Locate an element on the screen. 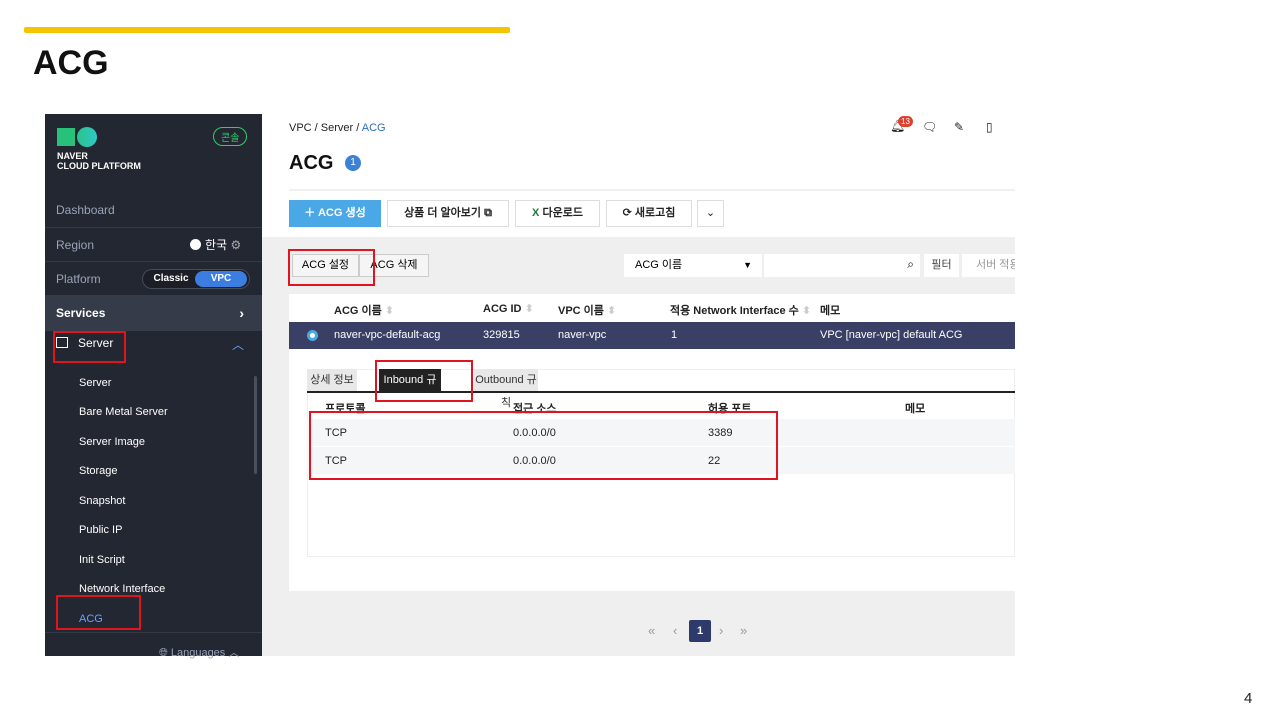 The image size is (1280, 720). chevron-up-icon: ︿ is located at coordinates (238, 344).